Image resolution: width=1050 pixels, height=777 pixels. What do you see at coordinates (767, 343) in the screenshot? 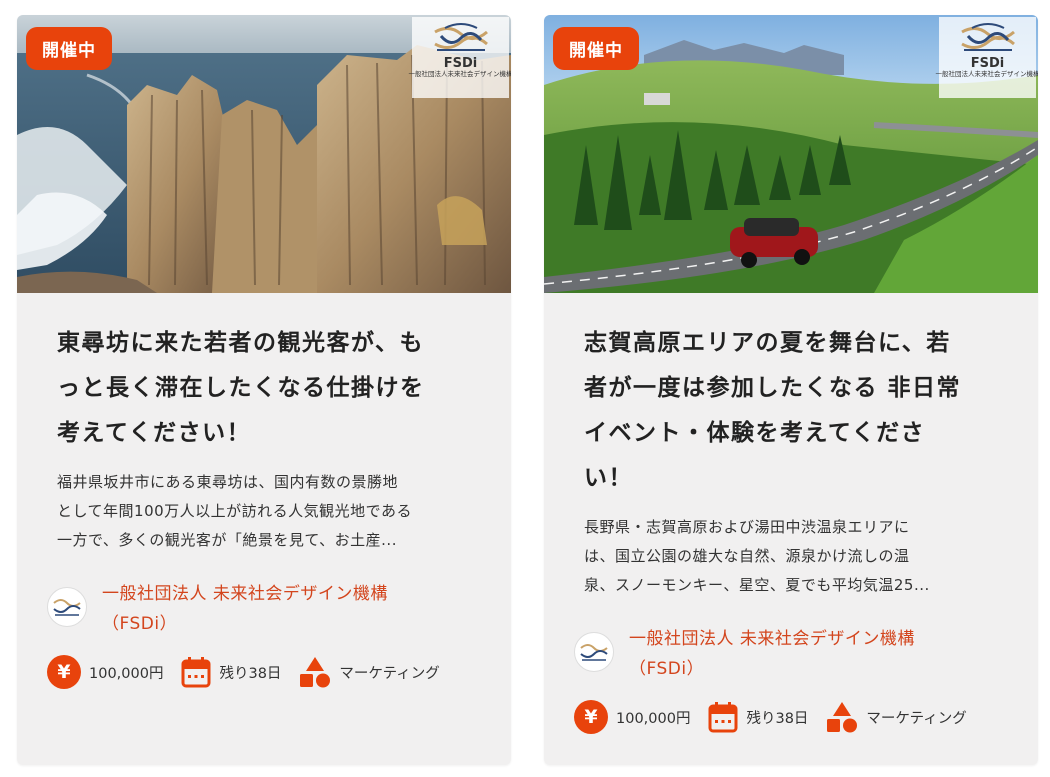
I see `card-title-line: 志賀高原エリアの夏を舞台に、若` at bounding box center [767, 343].